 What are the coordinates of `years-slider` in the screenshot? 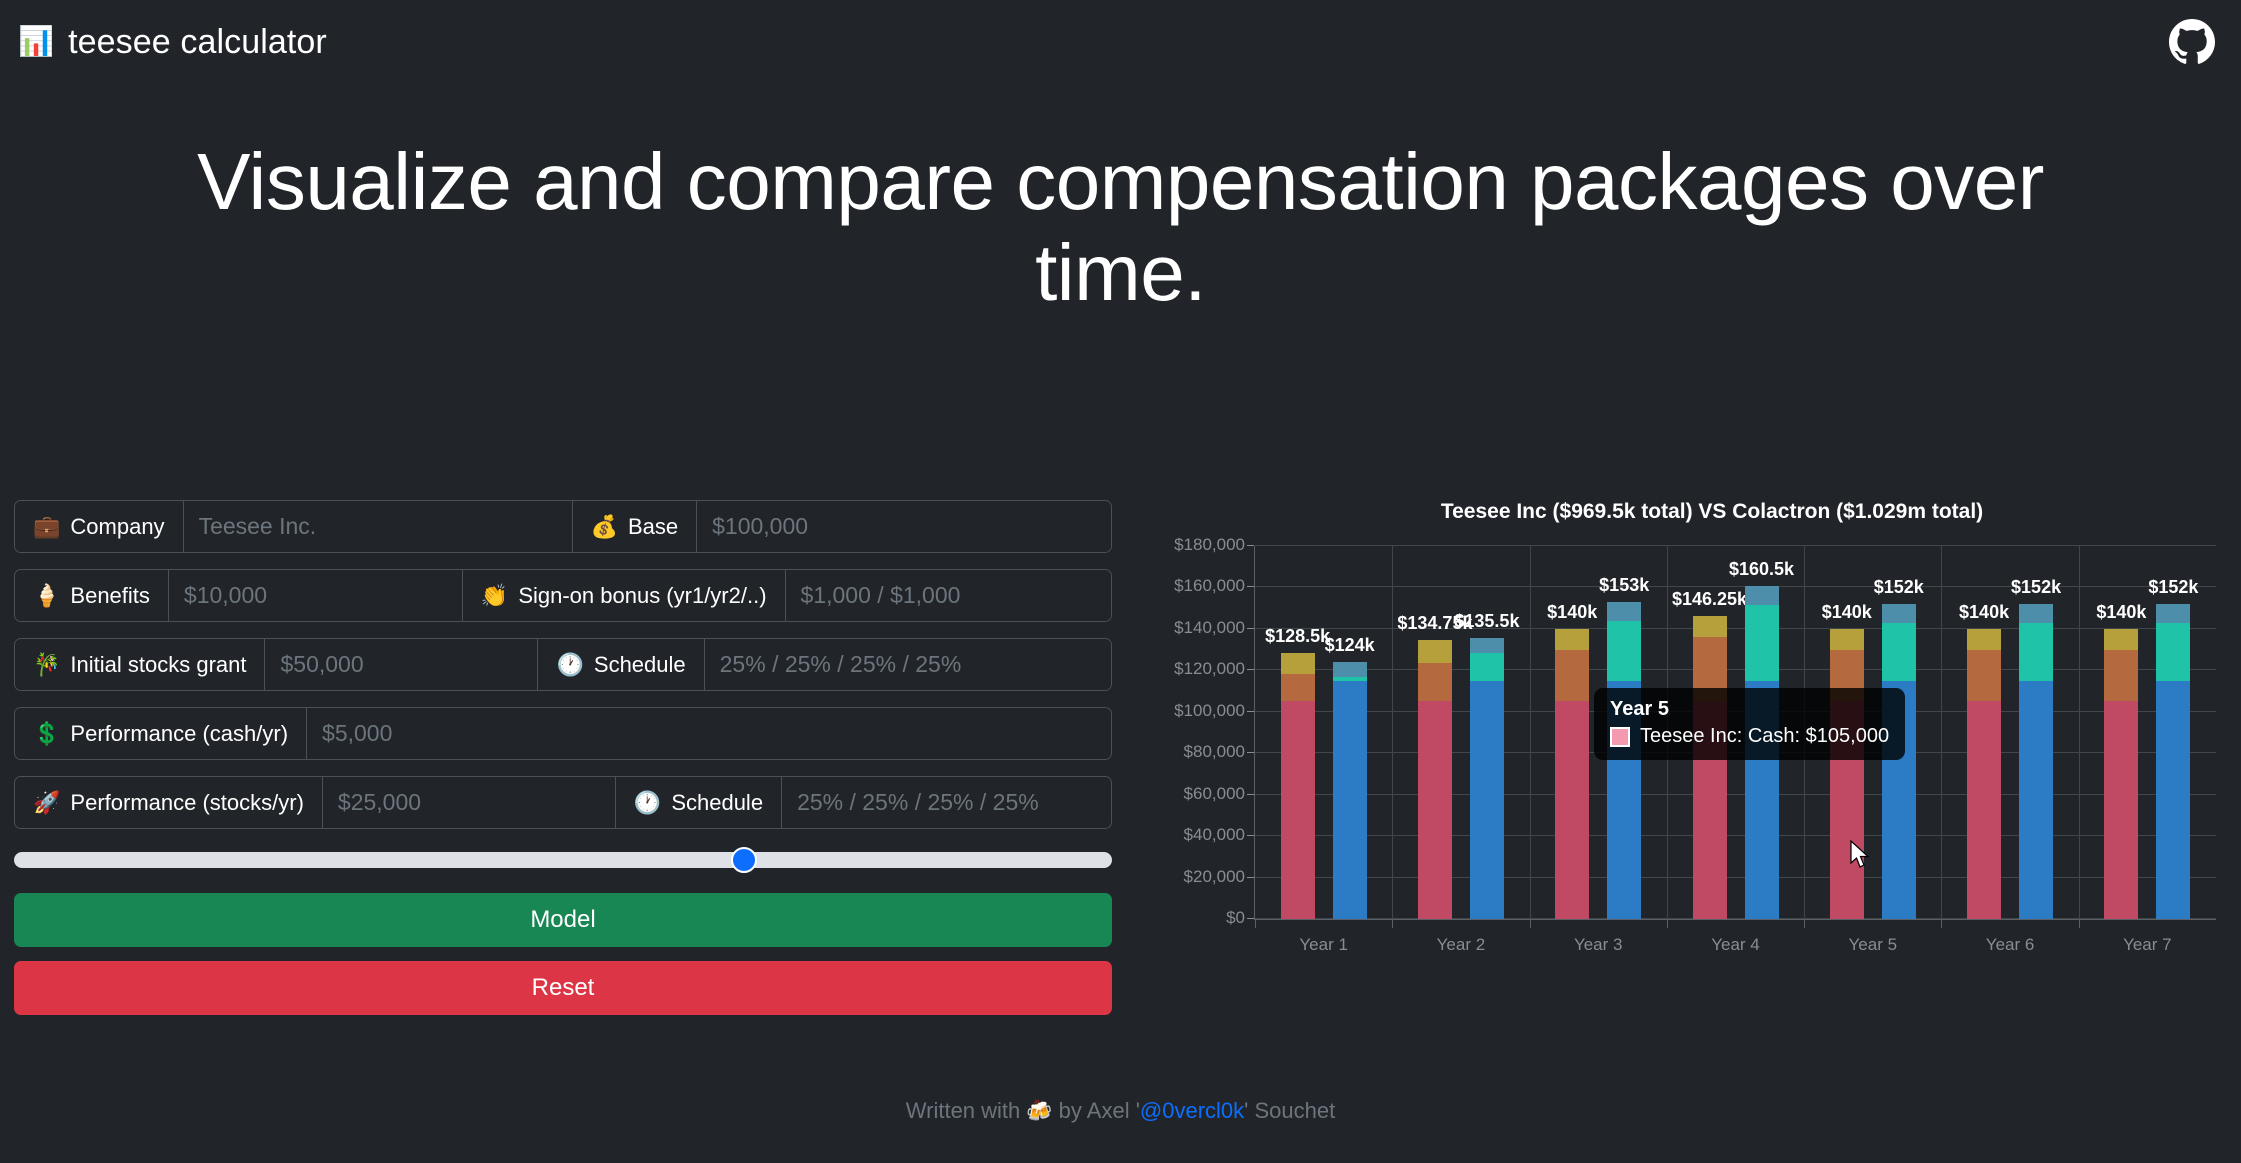 It's located at (563, 860).